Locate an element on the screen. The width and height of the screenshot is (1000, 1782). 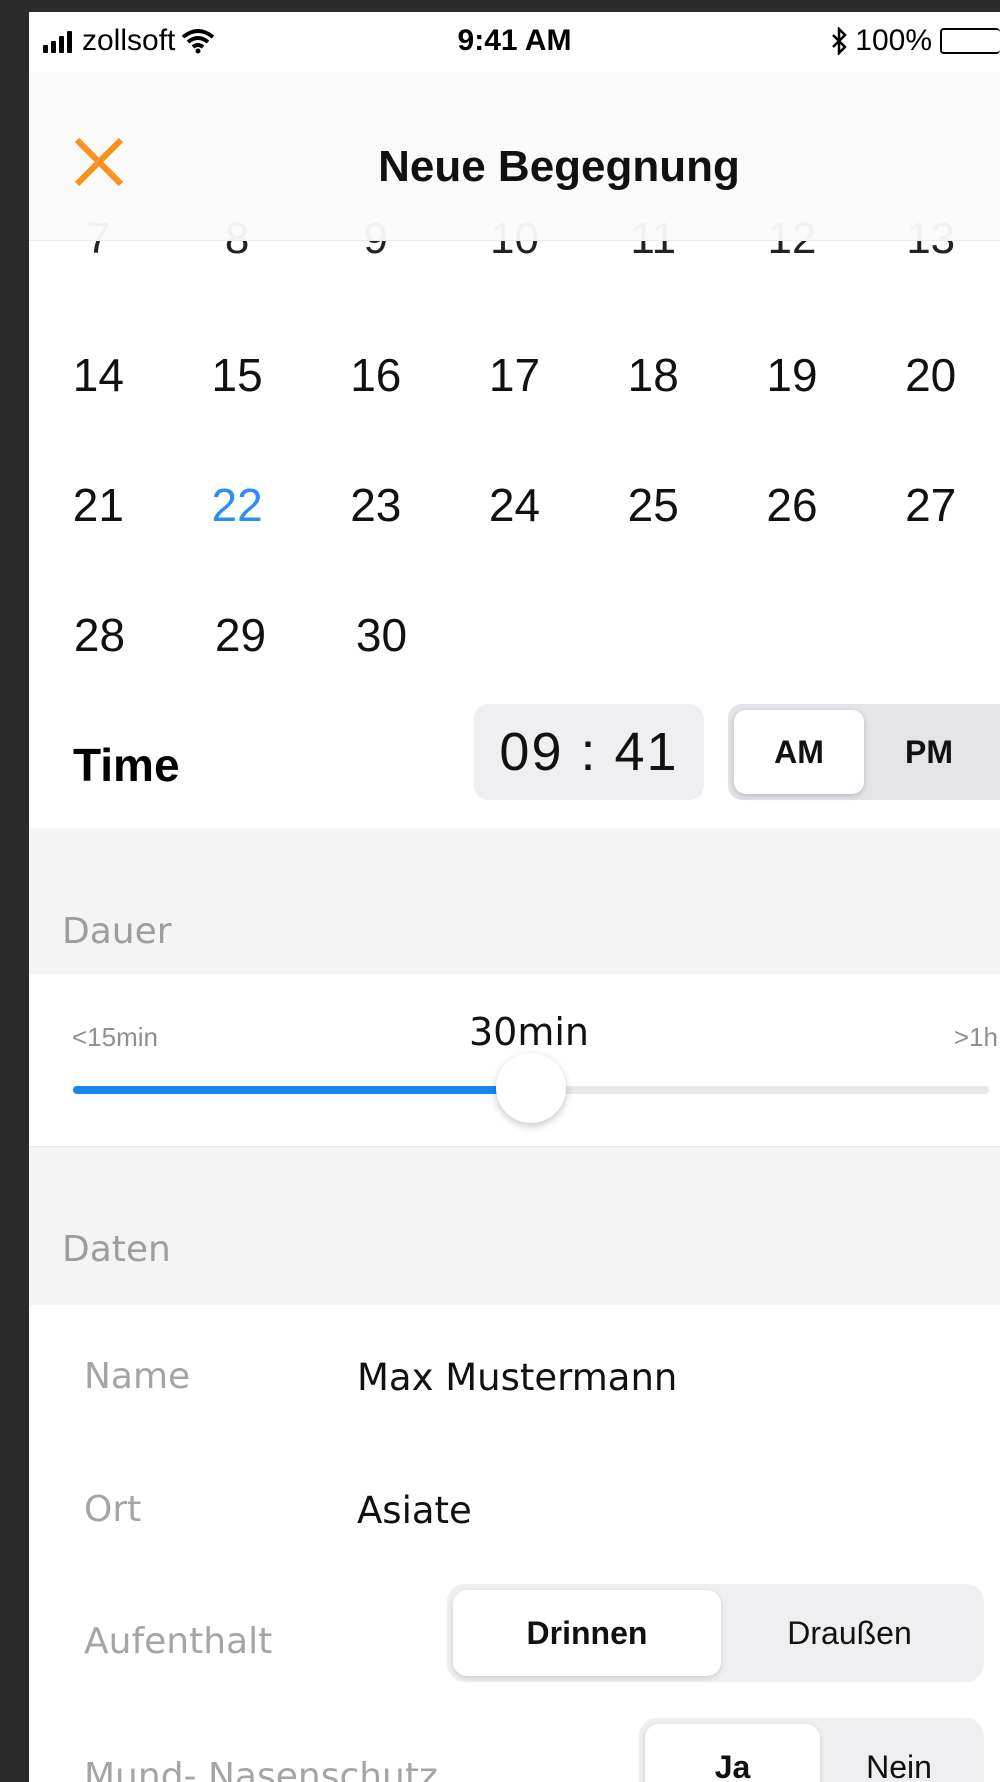
page-title: Neue Begegnung is located at coordinates (559, 166).